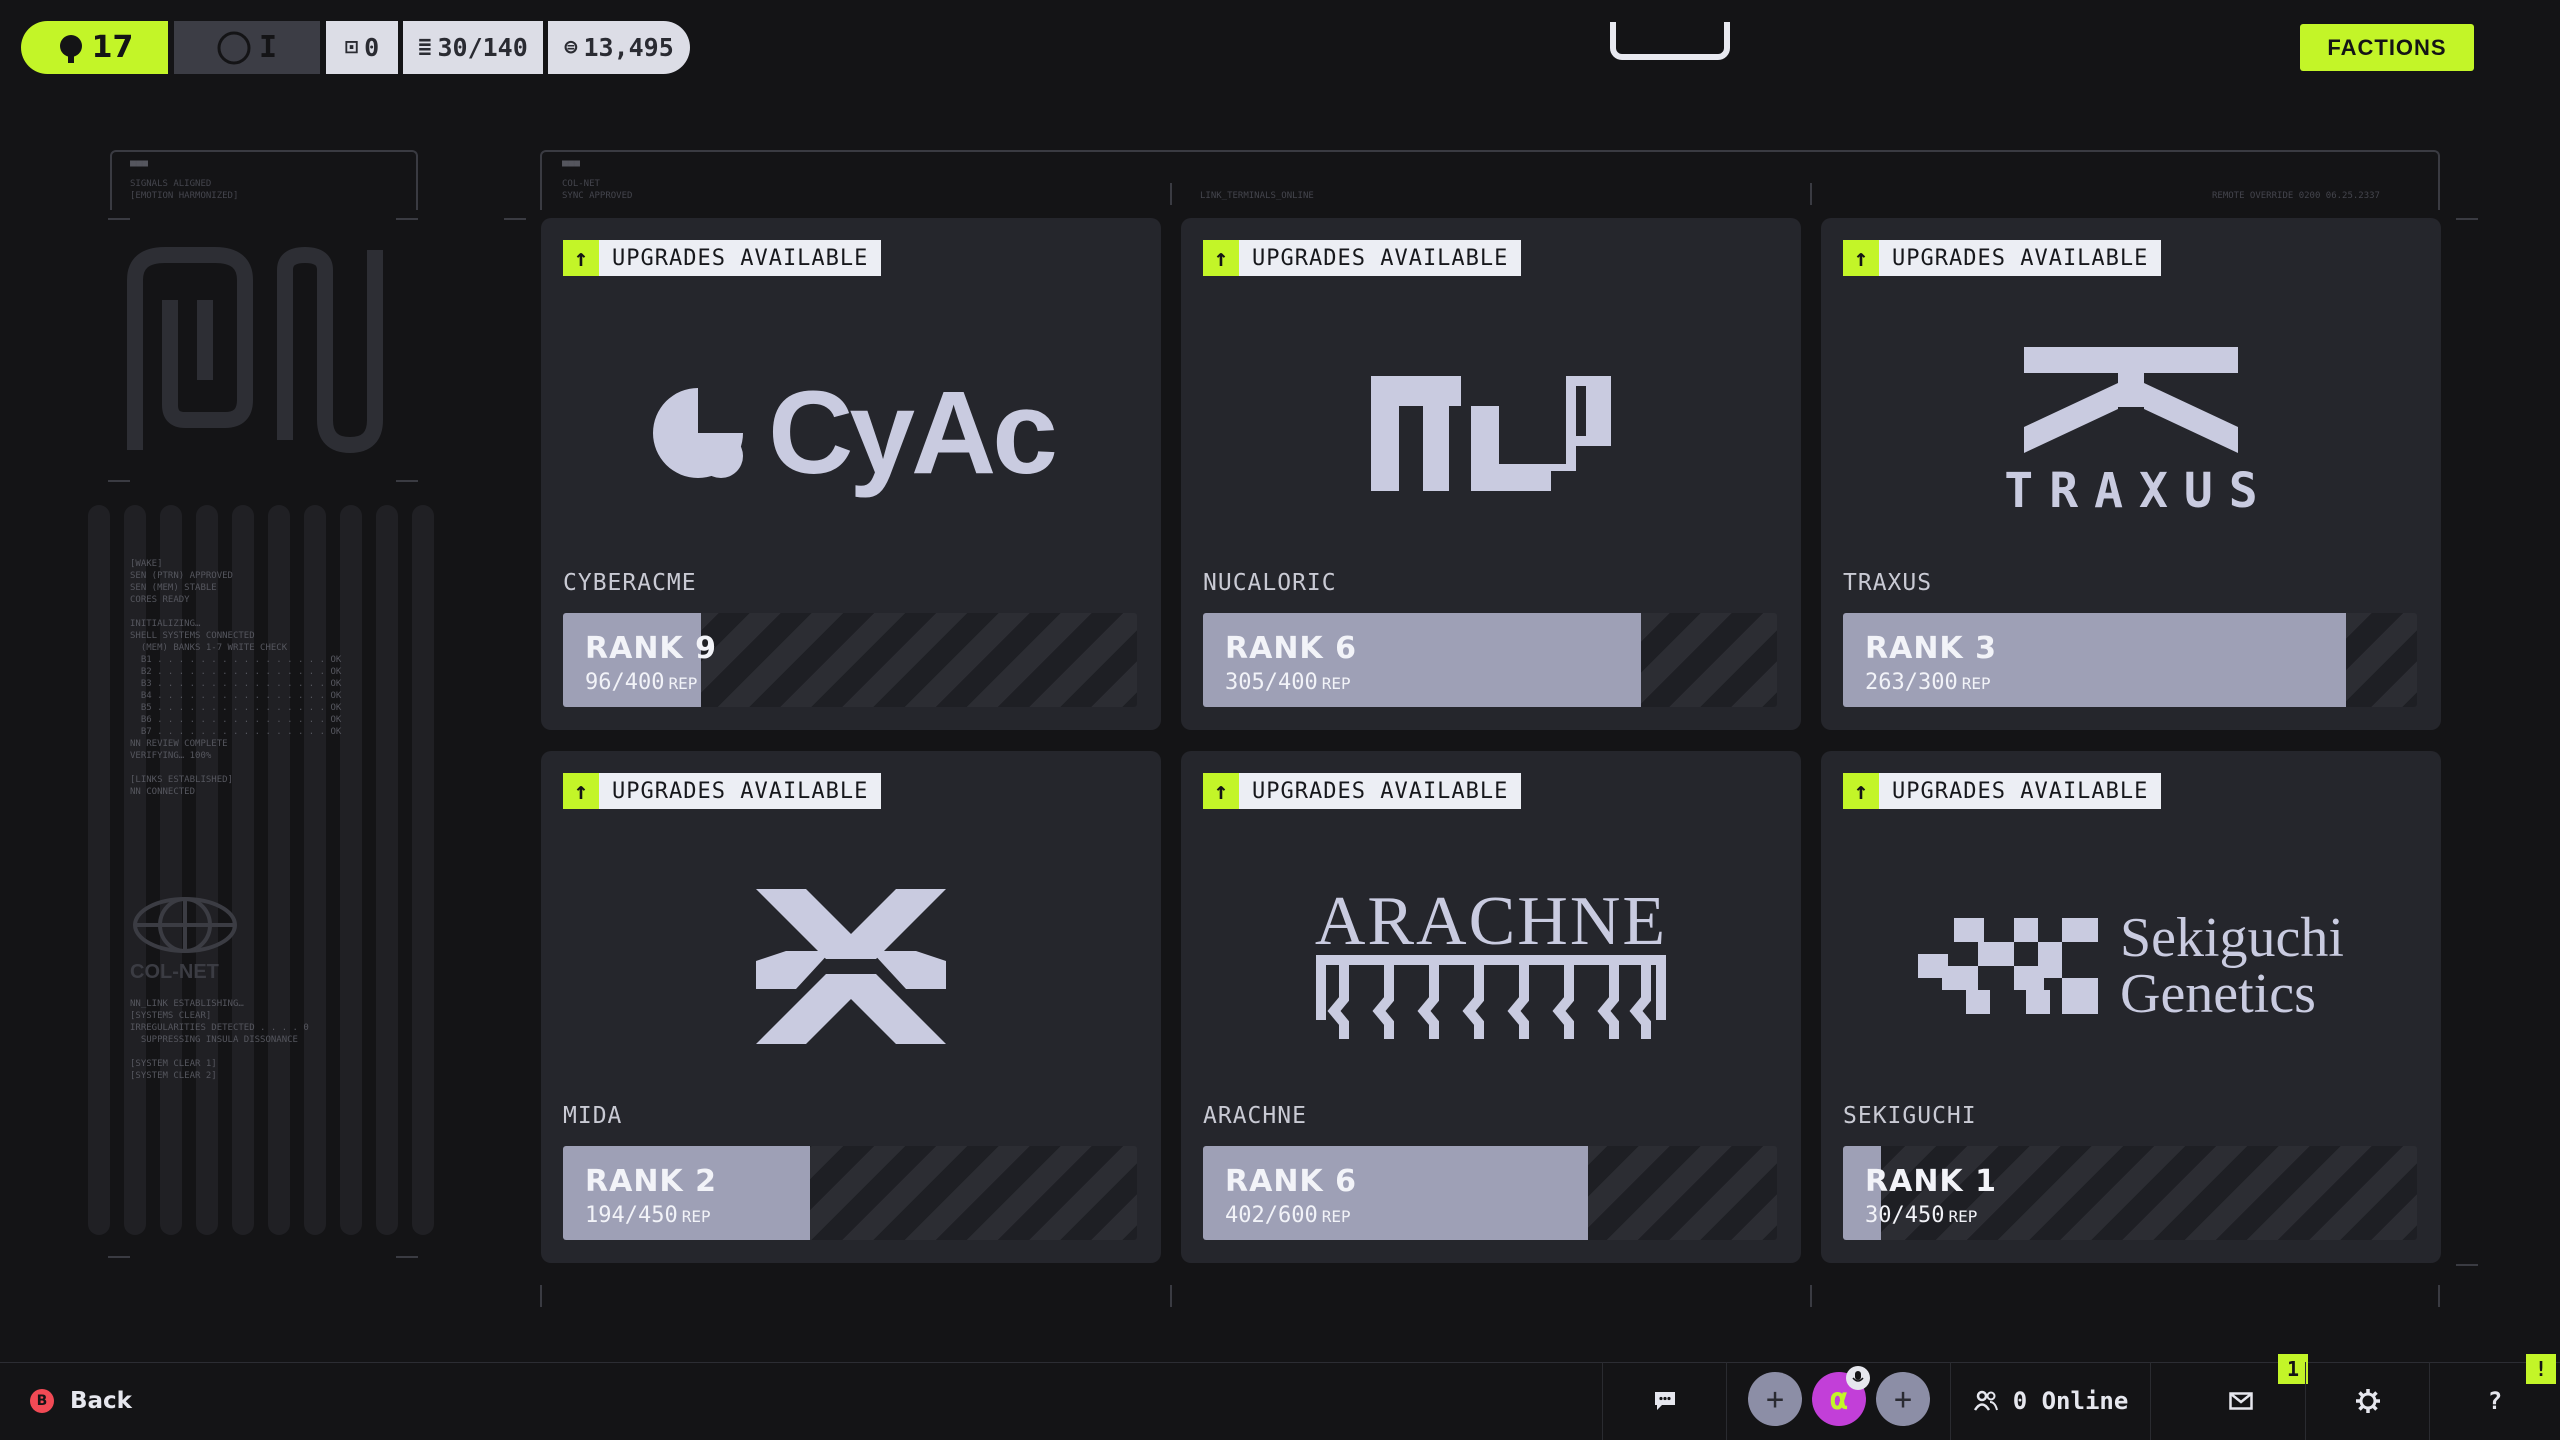 The width and height of the screenshot is (2560, 1440). I want to click on chat-button, so click(1664, 1401).